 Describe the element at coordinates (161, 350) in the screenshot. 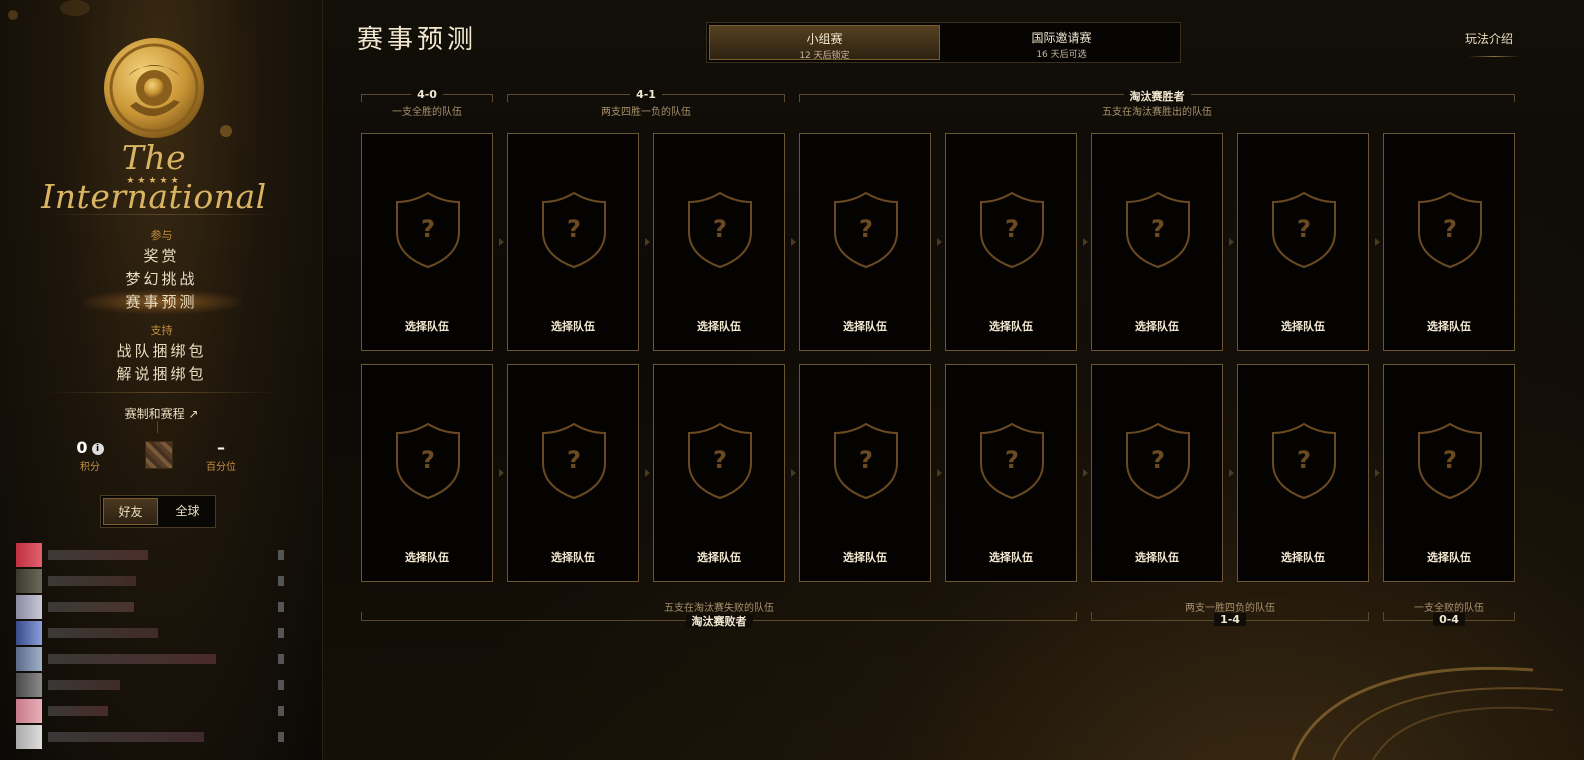

I see `nav-item-team-bundles: 战队捆绑包` at that location.